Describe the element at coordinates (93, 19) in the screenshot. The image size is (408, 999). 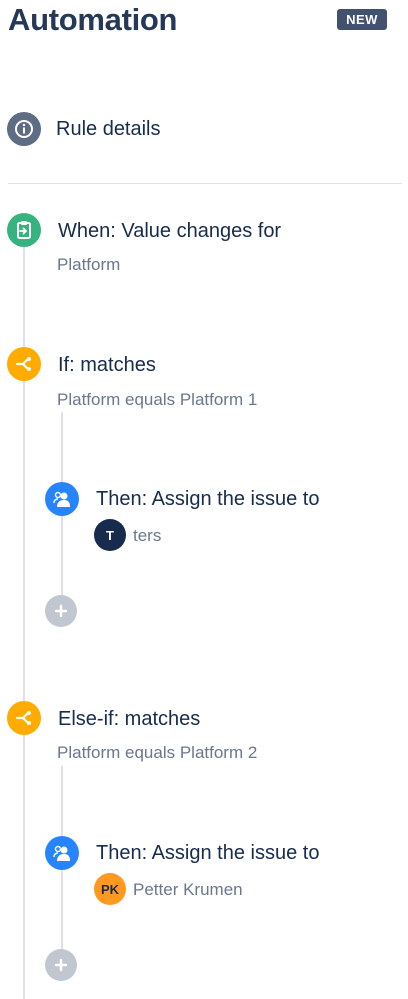
I see `page-title: Automation` at that location.